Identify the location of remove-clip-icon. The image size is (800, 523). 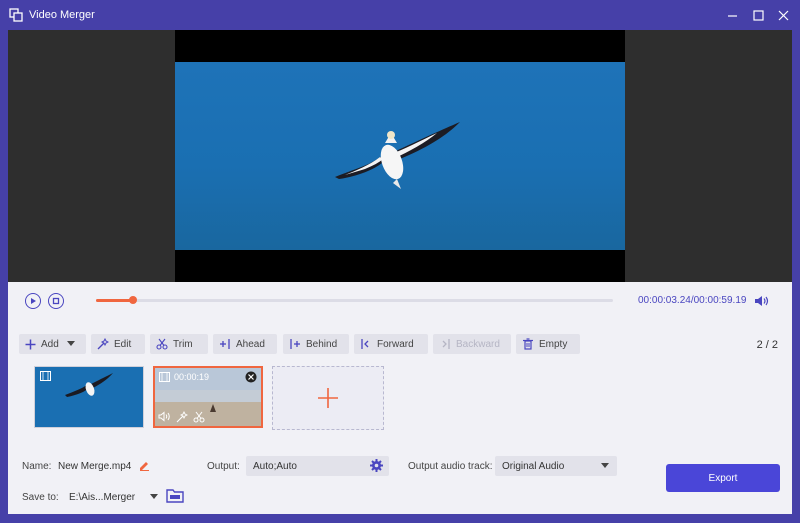
(251, 377).